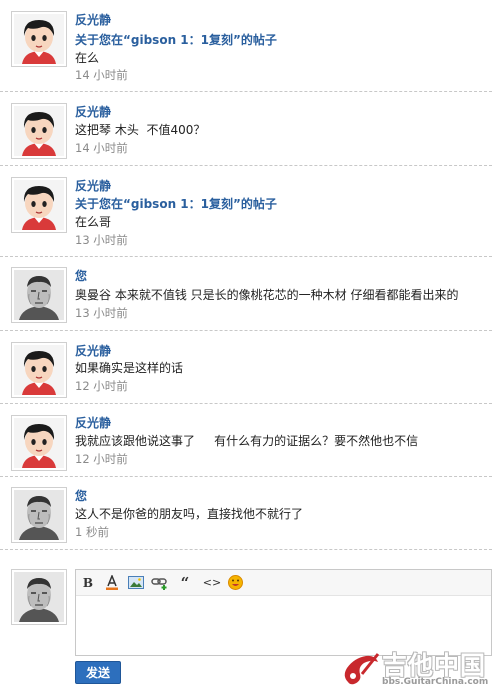 This screenshot has width=492, height=698. I want to click on message-item: 您 这人不是你爸的朋友吗，直接找他不就行了 1 秒前, so click(246, 513).